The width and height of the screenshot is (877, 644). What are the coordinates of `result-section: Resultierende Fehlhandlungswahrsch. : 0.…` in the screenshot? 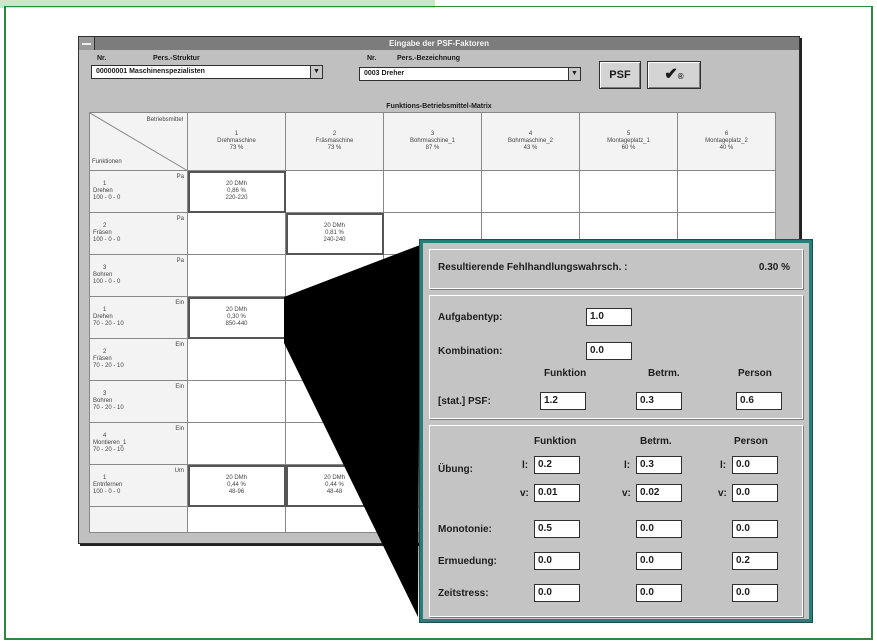 It's located at (616, 269).